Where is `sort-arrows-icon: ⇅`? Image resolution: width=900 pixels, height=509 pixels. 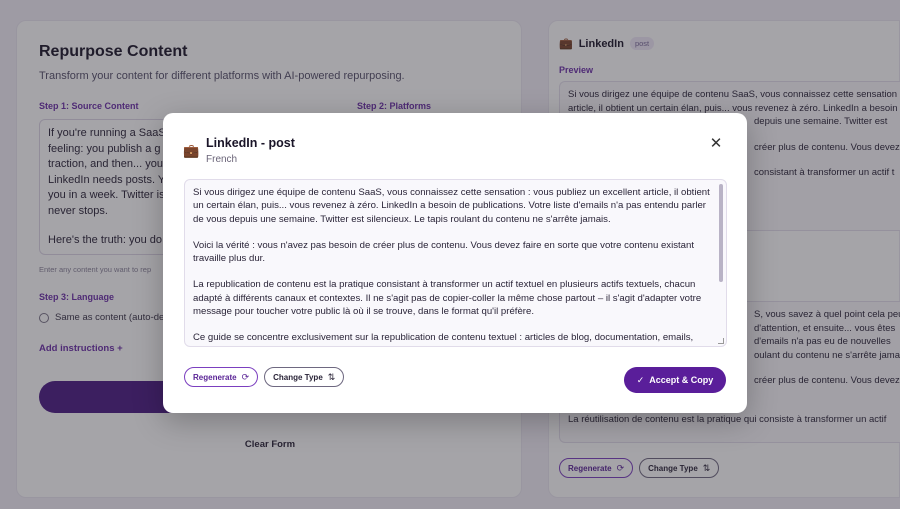 sort-arrows-icon: ⇅ is located at coordinates (331, 376).